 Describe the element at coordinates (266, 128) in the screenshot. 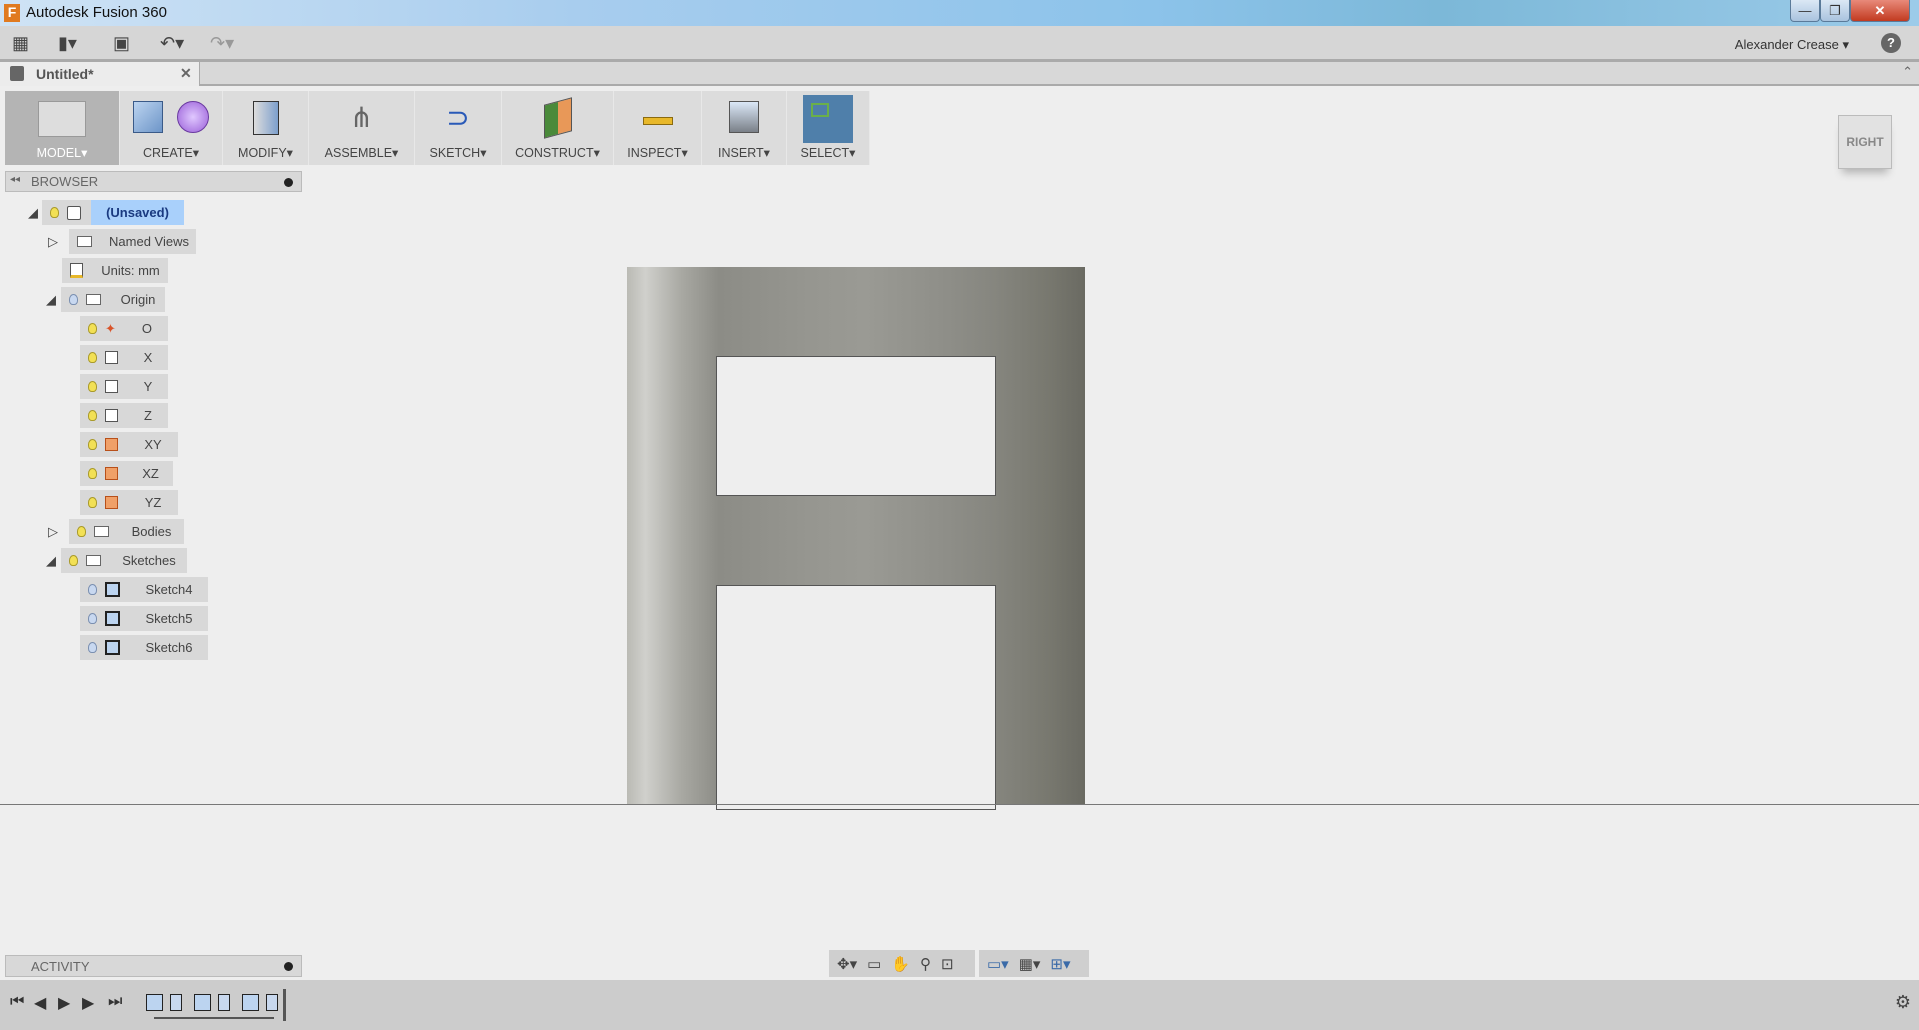

I see `ribbon-modify: MODIFY▾` at that location.